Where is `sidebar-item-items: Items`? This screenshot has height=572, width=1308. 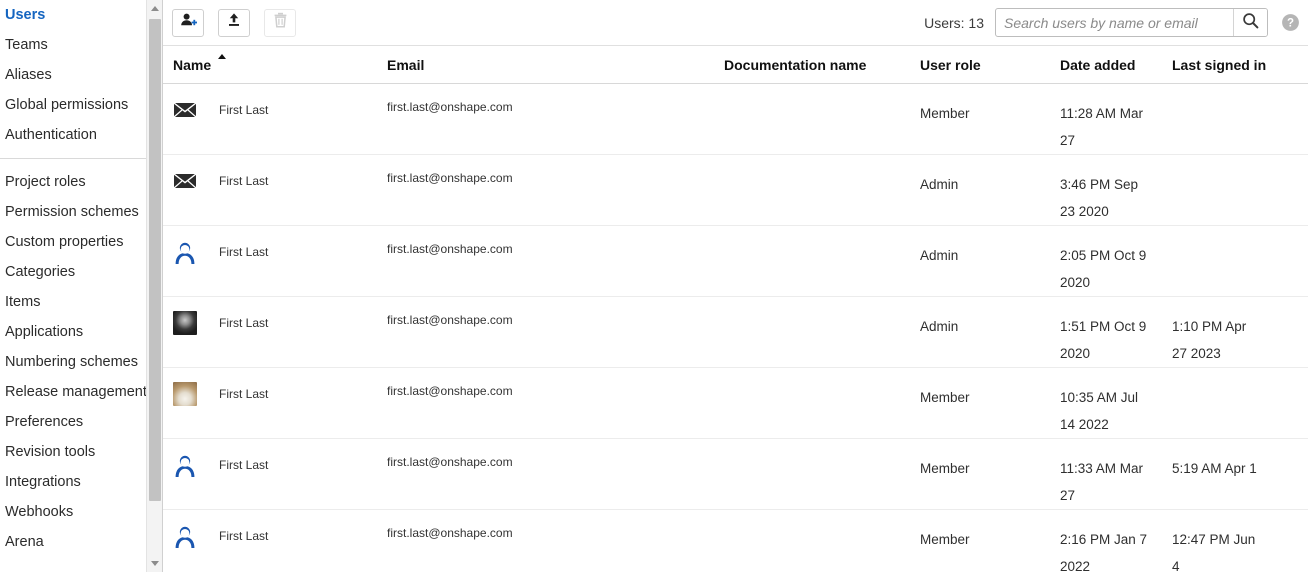 sidebar-item-items: Items is located at coordinates (81, 302).